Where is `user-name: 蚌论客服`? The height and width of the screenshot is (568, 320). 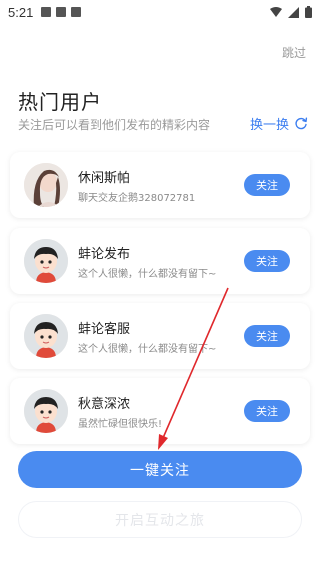
user-name: 蚌论客服 is located at coordinates (104, 329).